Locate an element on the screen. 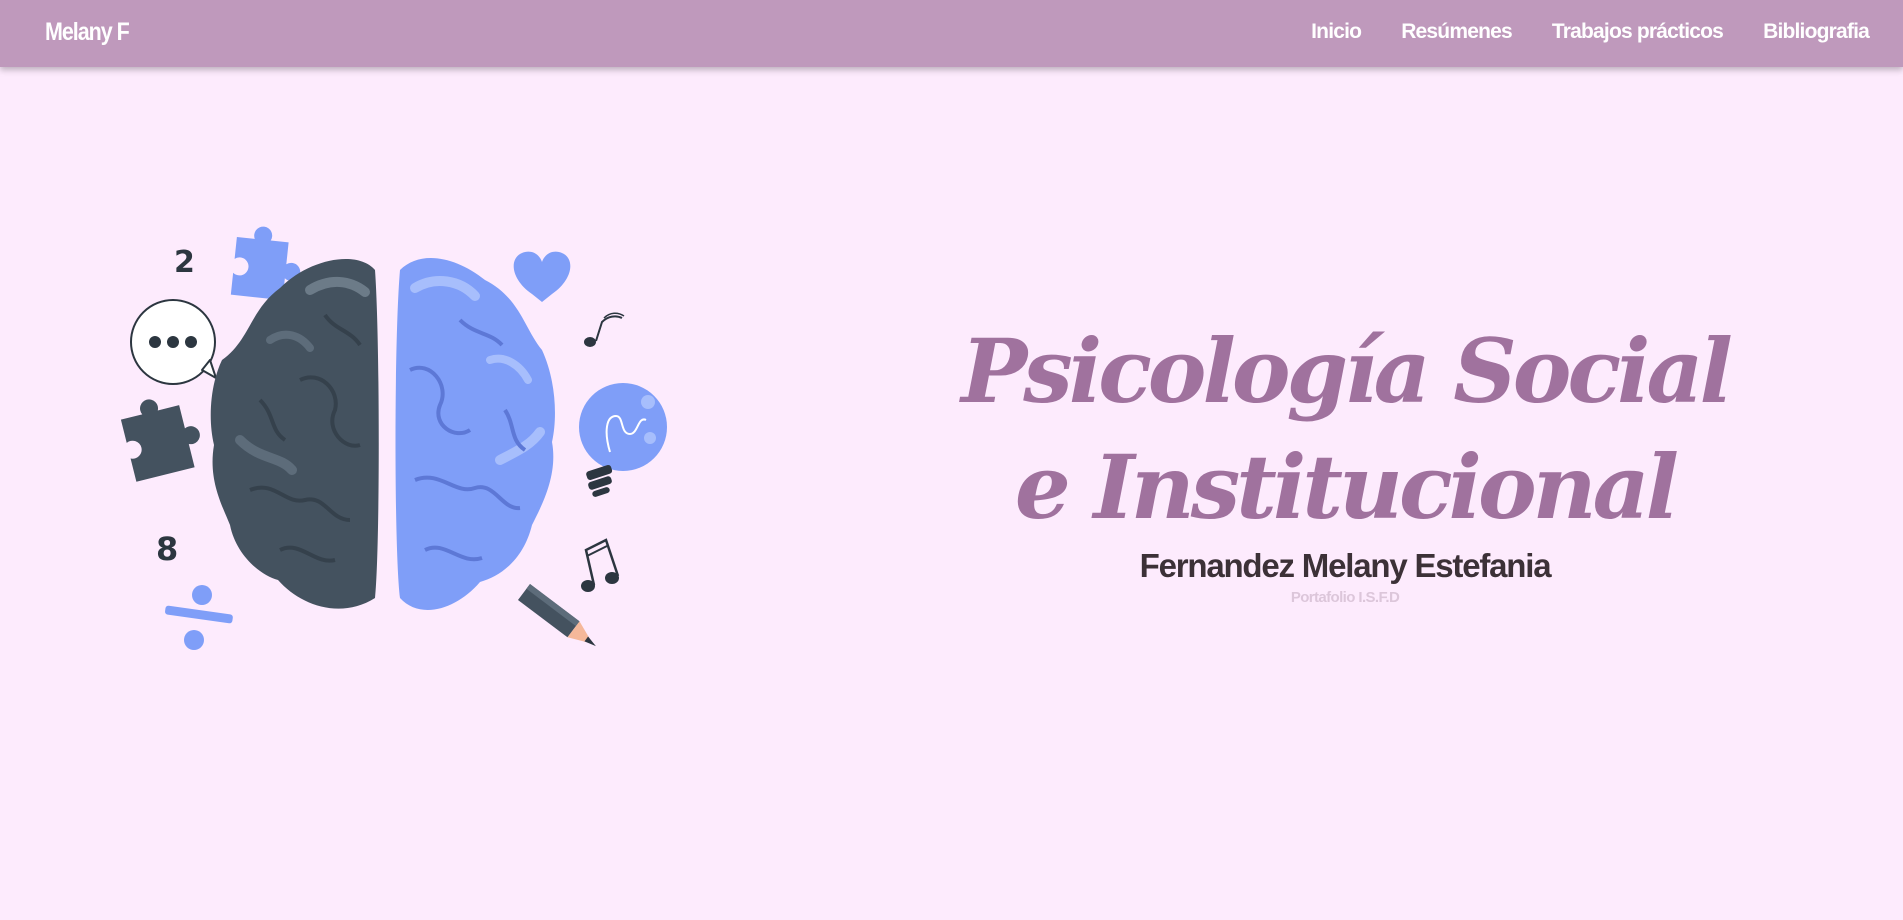  puzzle-piece-icon is located at coordinates (160, 440).